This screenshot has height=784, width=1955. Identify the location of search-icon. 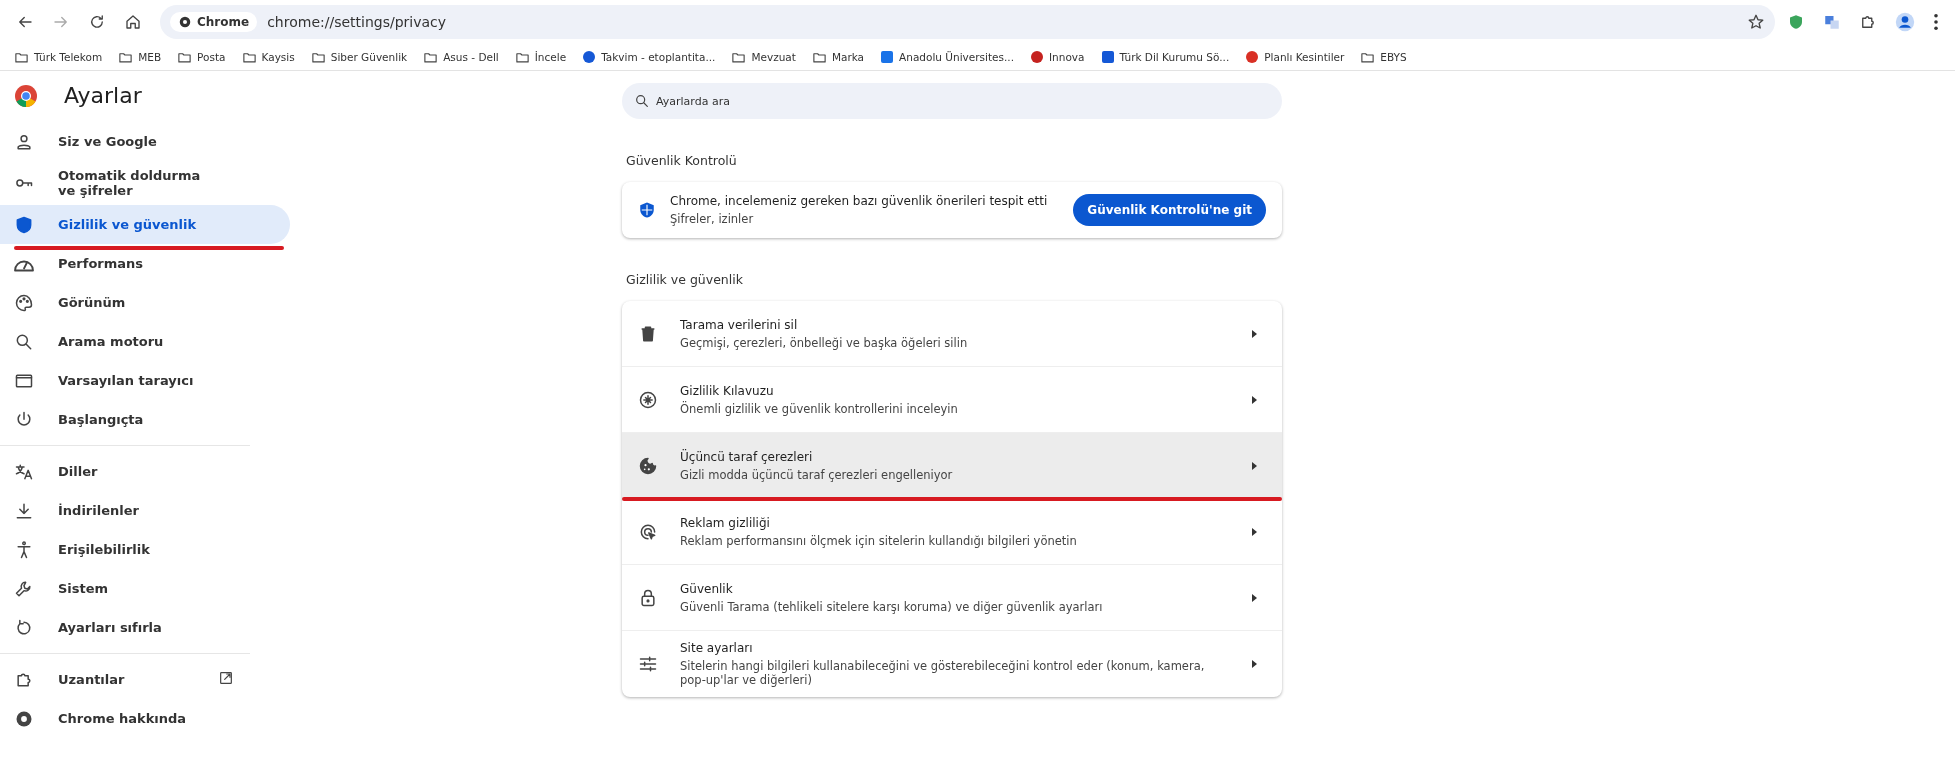
(642, 101).